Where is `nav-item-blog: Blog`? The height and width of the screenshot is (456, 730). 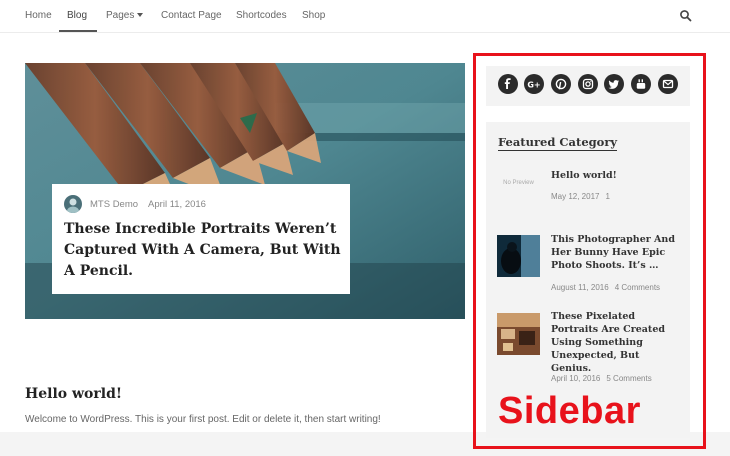 nav-item-blog: Blog is located at coordinates (77, 15).